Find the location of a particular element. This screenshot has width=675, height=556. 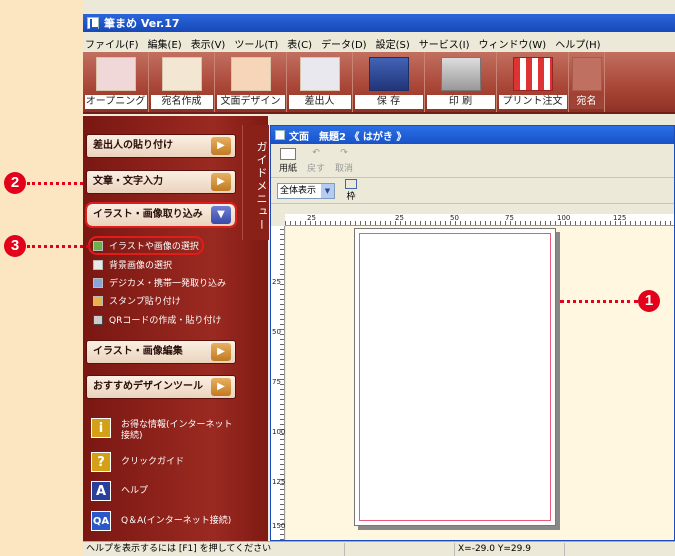

menu-data: データ(D) is located at coordinates (344, 43).